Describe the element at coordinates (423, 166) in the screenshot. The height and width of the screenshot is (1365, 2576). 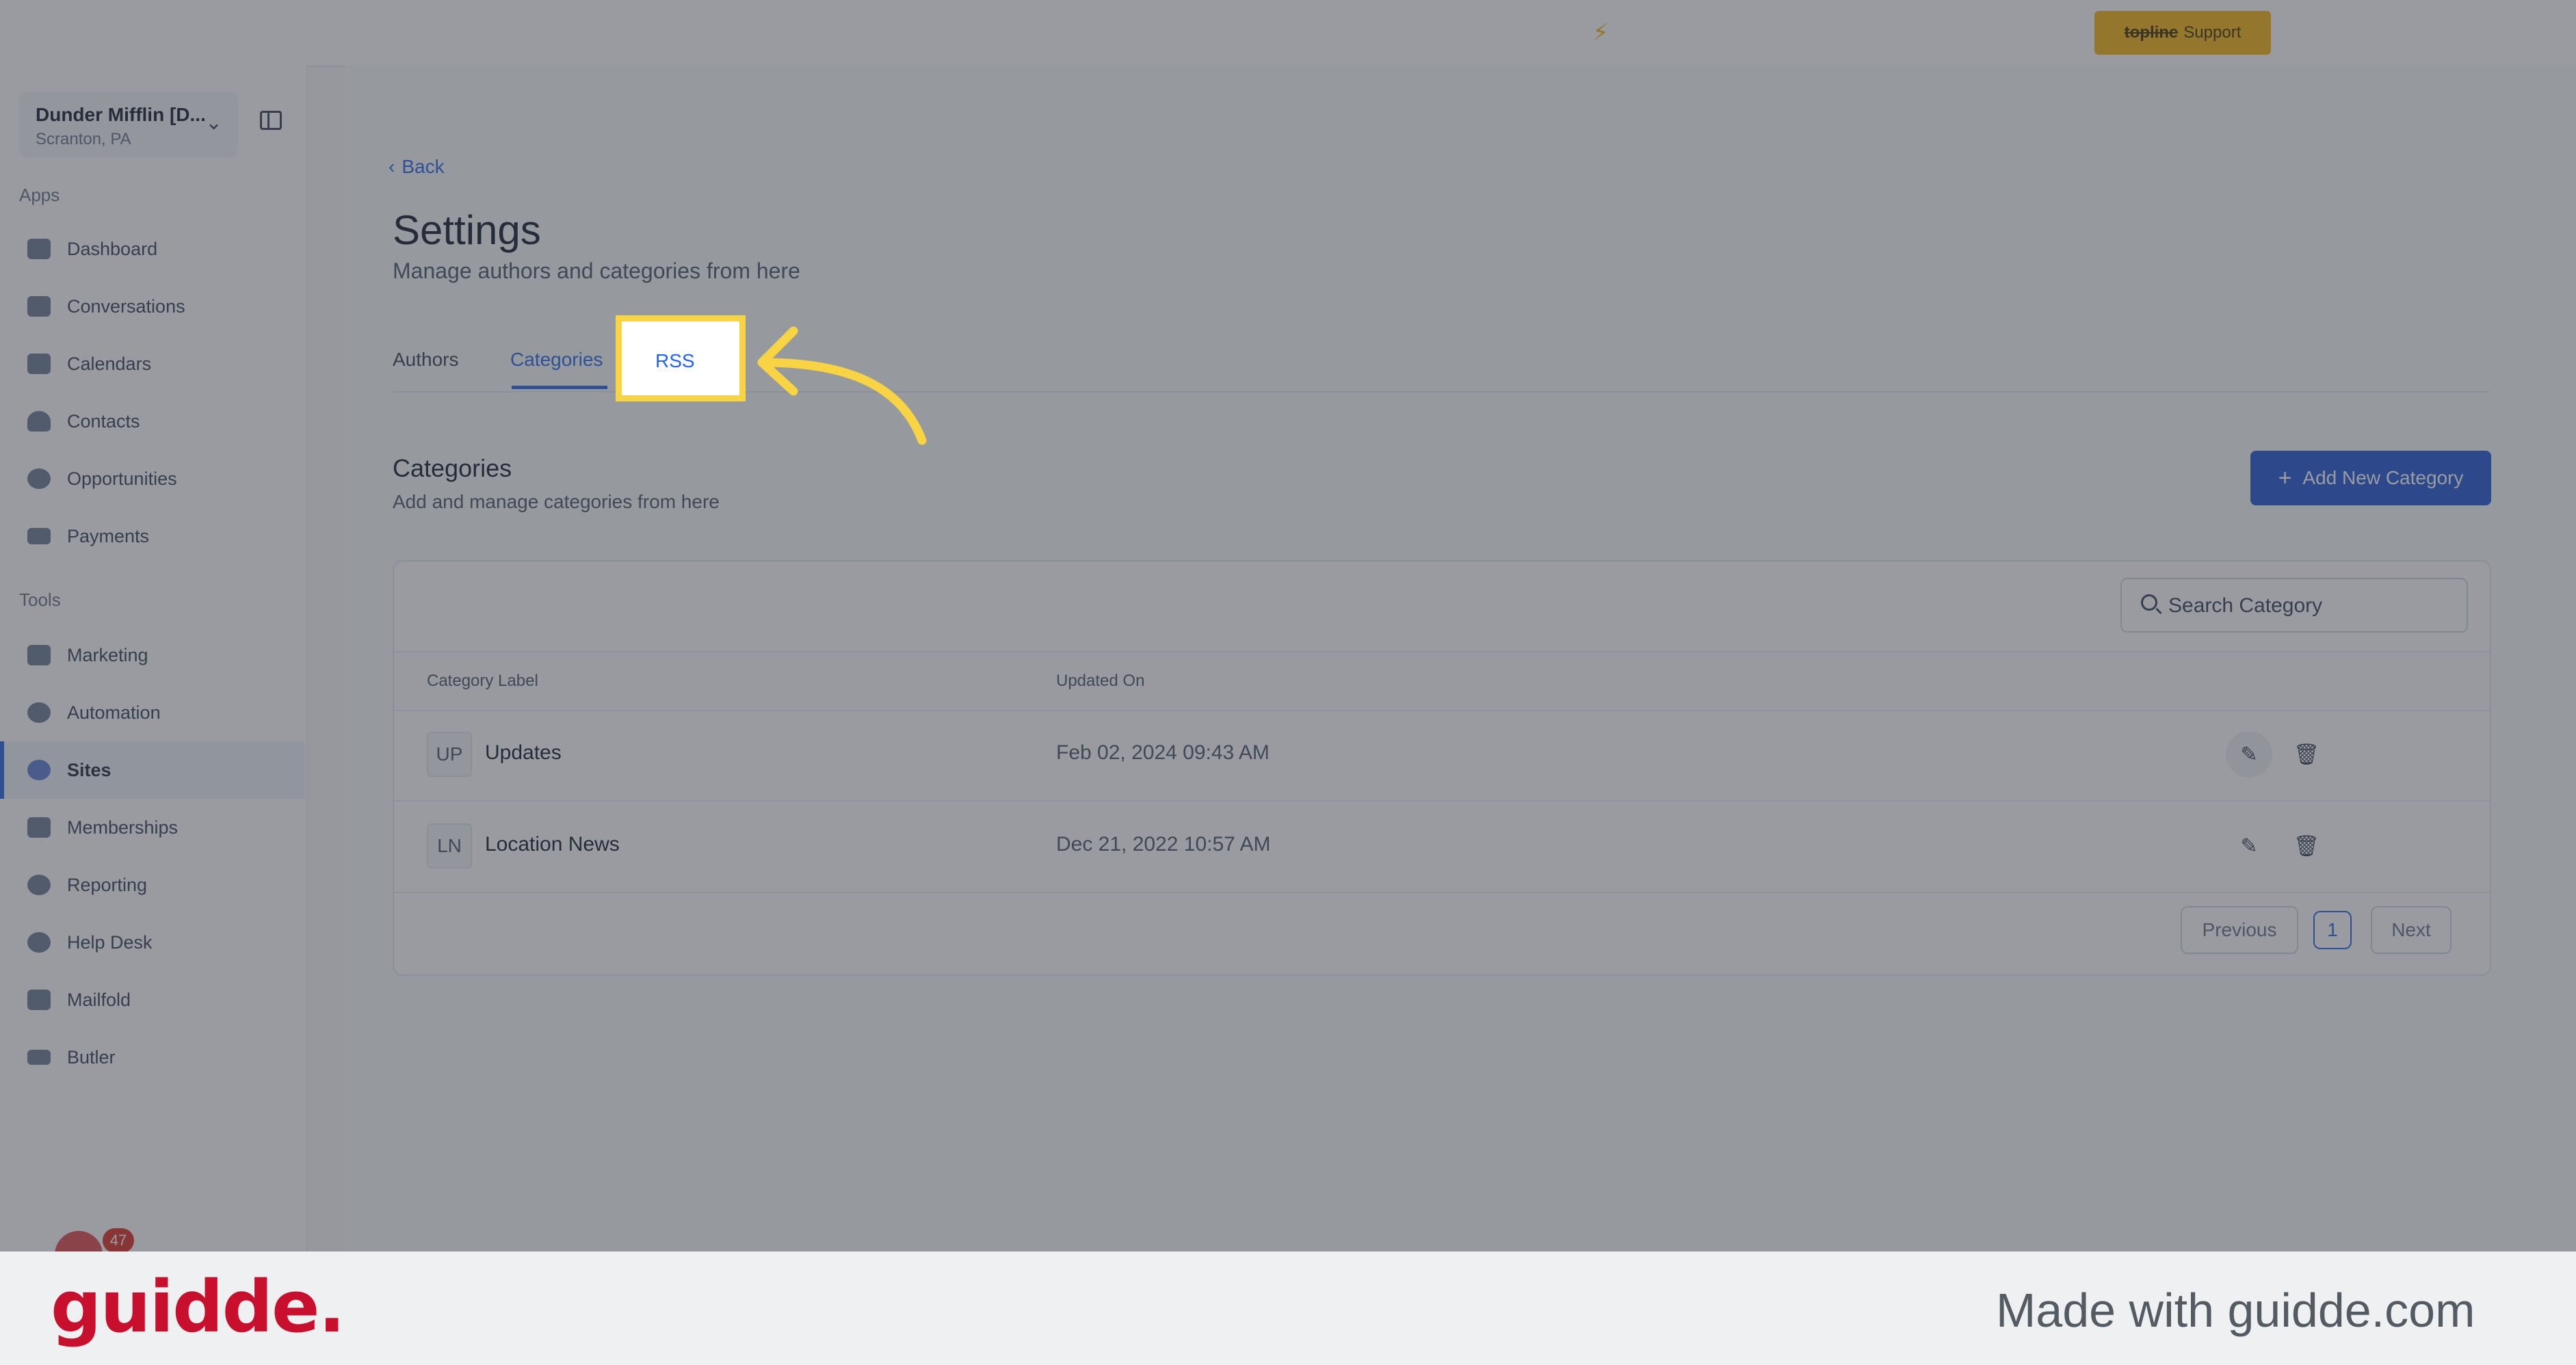
I see `back-label: Back` at that location.